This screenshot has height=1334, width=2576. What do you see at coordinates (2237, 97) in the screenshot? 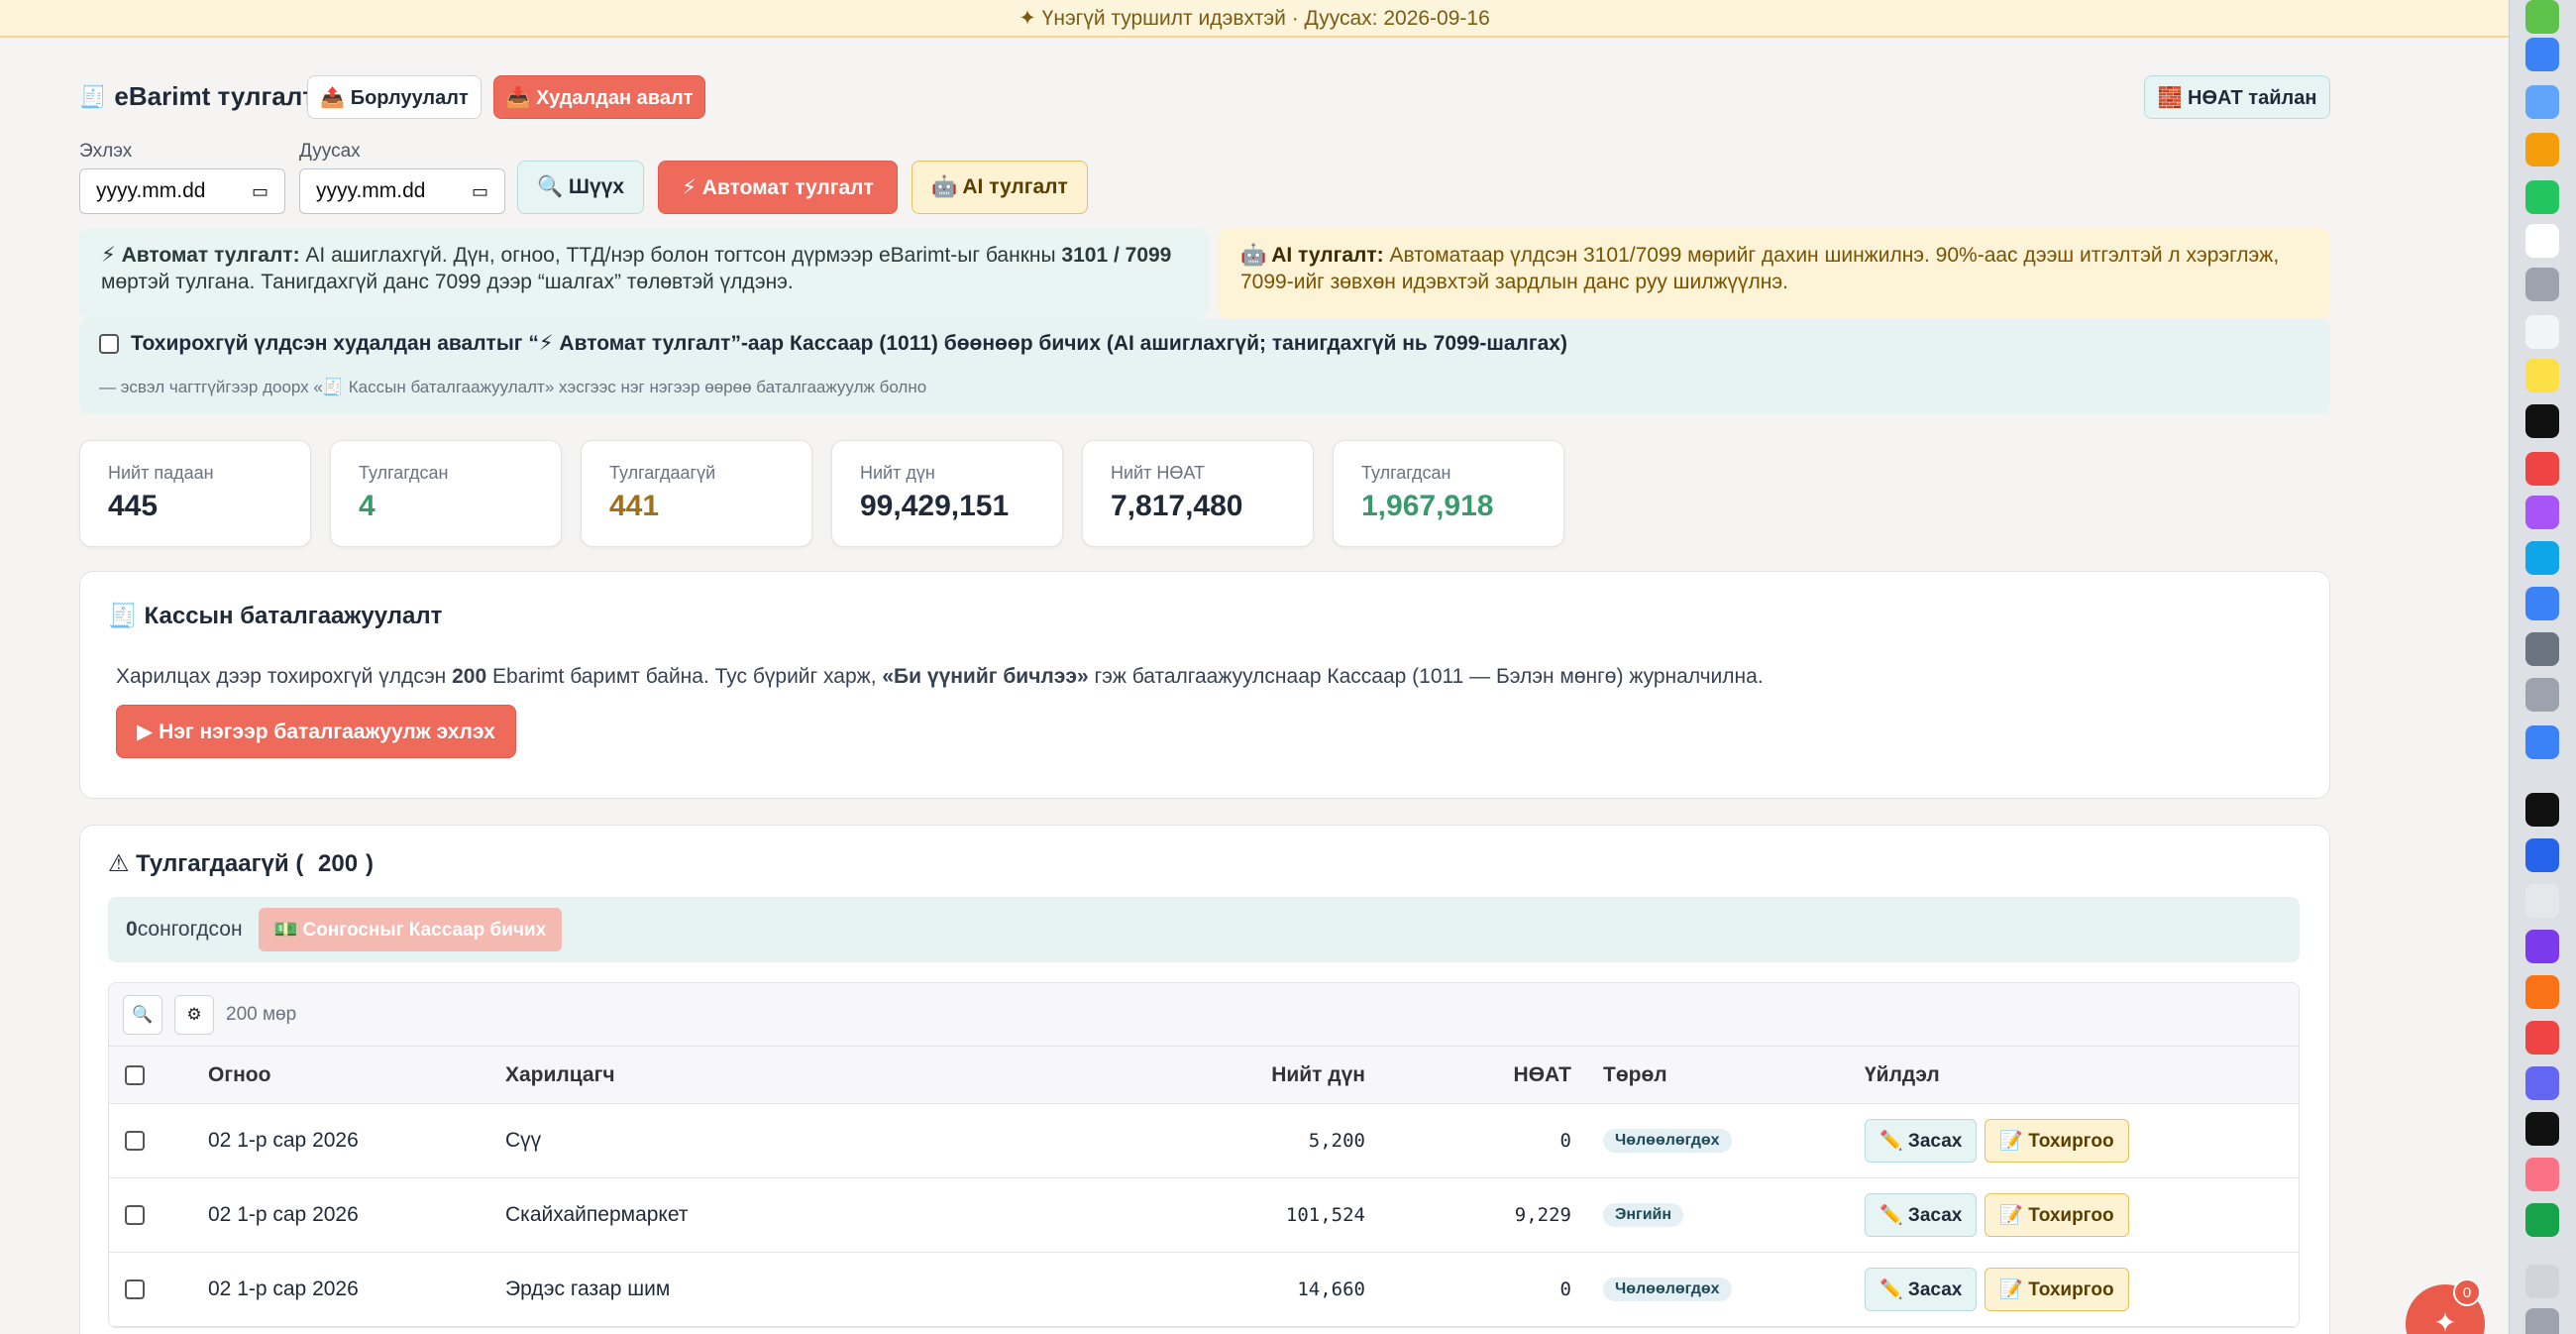
I see `vat-report-button: 🧱 НӨАТ тайлан` at bounding box center [2237, 97].